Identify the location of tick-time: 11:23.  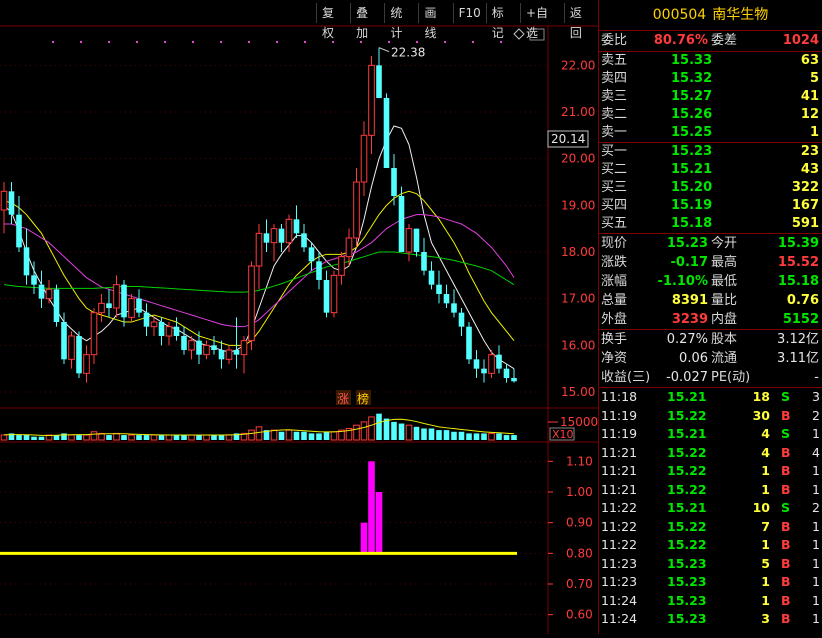
(619, 581).